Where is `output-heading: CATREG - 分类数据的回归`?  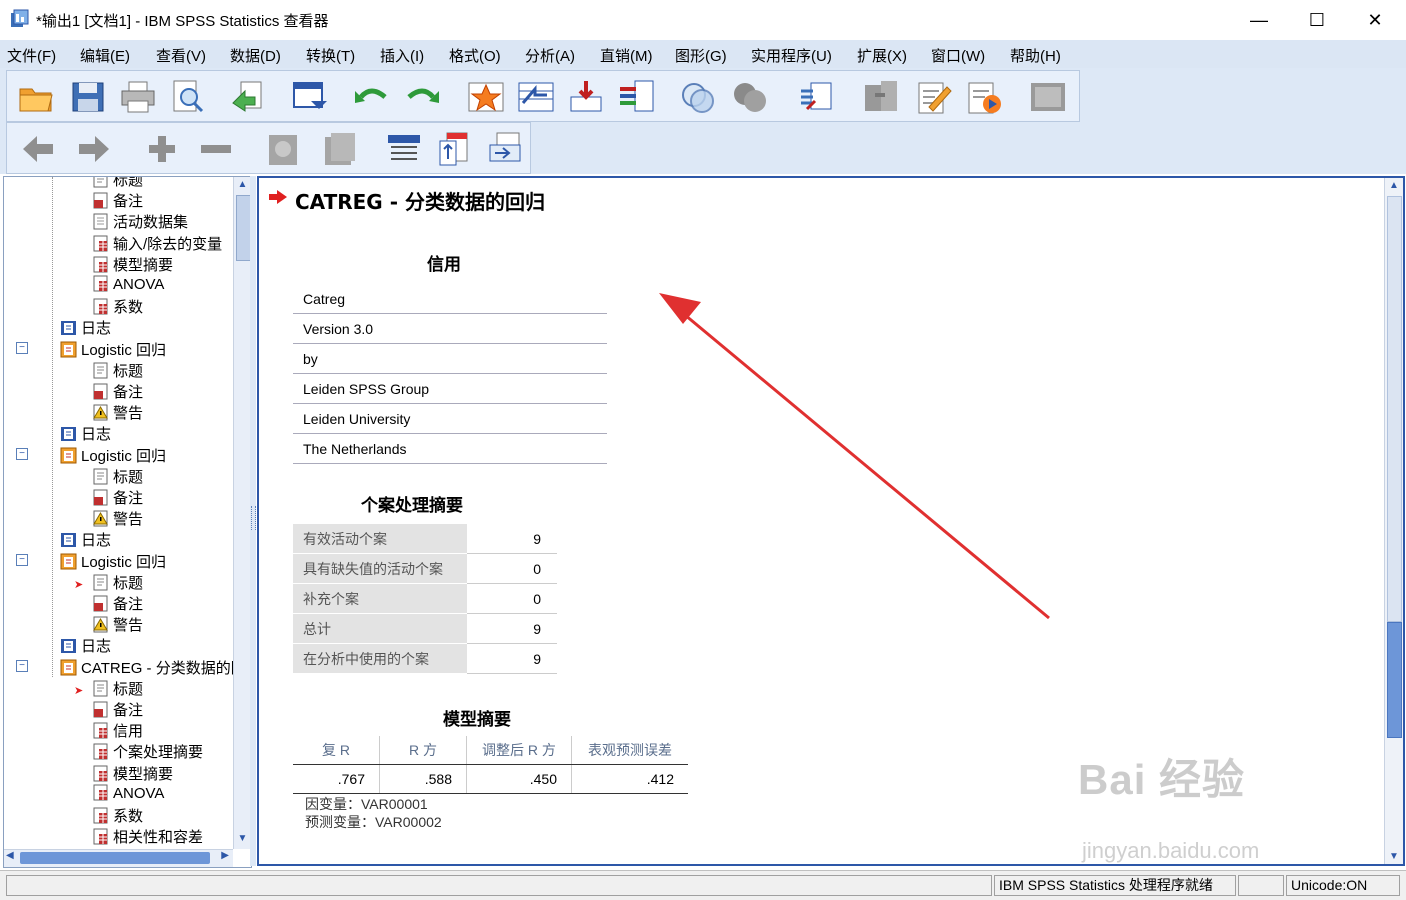
output-heading: CATREG - 分类数据的回归 is located at coordinates (420, 200).